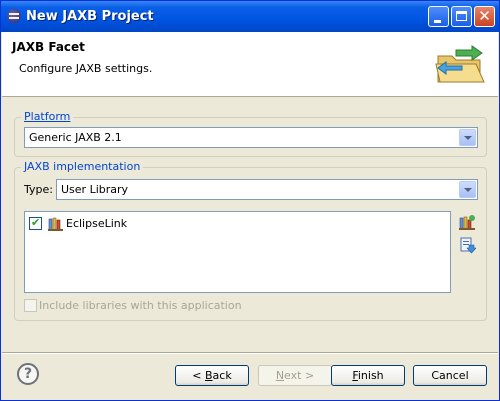 This screenshot has width=500, height=401. Describe the element at coordinates (140, 305) in the screenshot. I see `include-libraries-label: Include libraries with this application` at that location.